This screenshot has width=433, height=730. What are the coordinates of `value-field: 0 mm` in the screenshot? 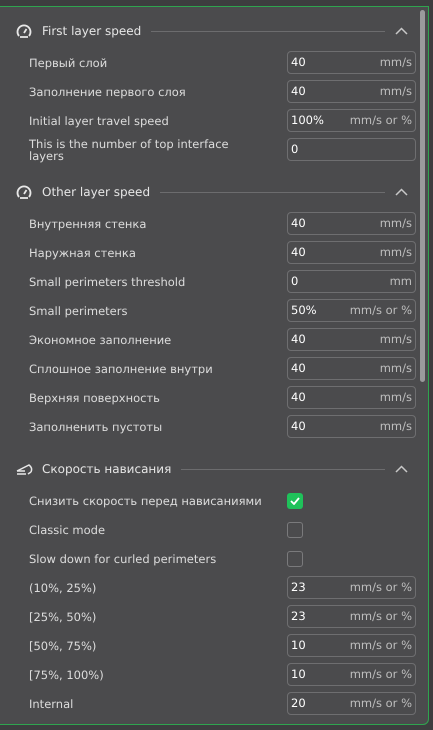 It's located at (351, 281).